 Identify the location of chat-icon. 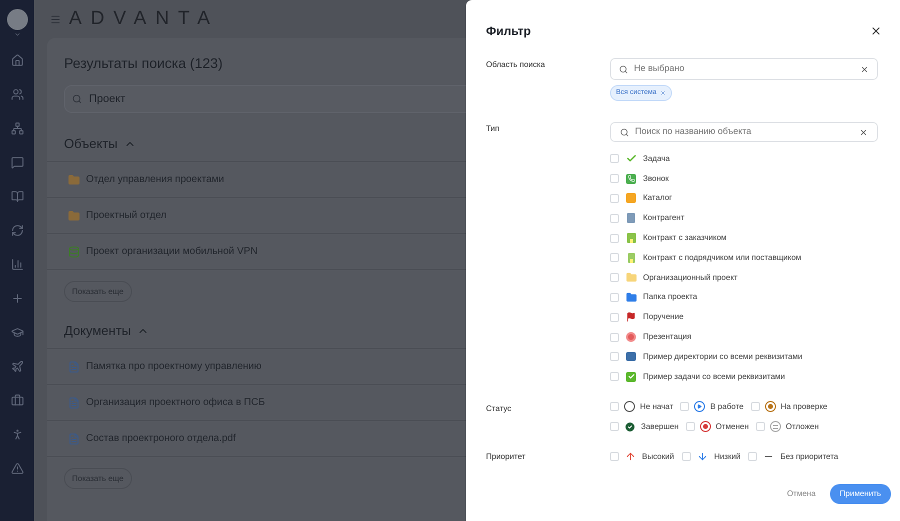
(17, 162).